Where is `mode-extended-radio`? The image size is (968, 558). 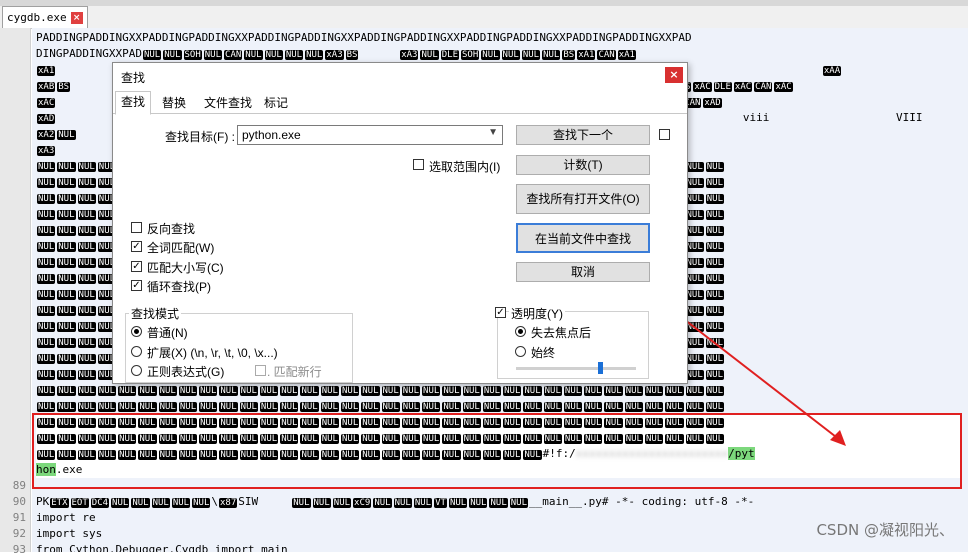
mode-extended-radio is located at coordinates (136, 351).